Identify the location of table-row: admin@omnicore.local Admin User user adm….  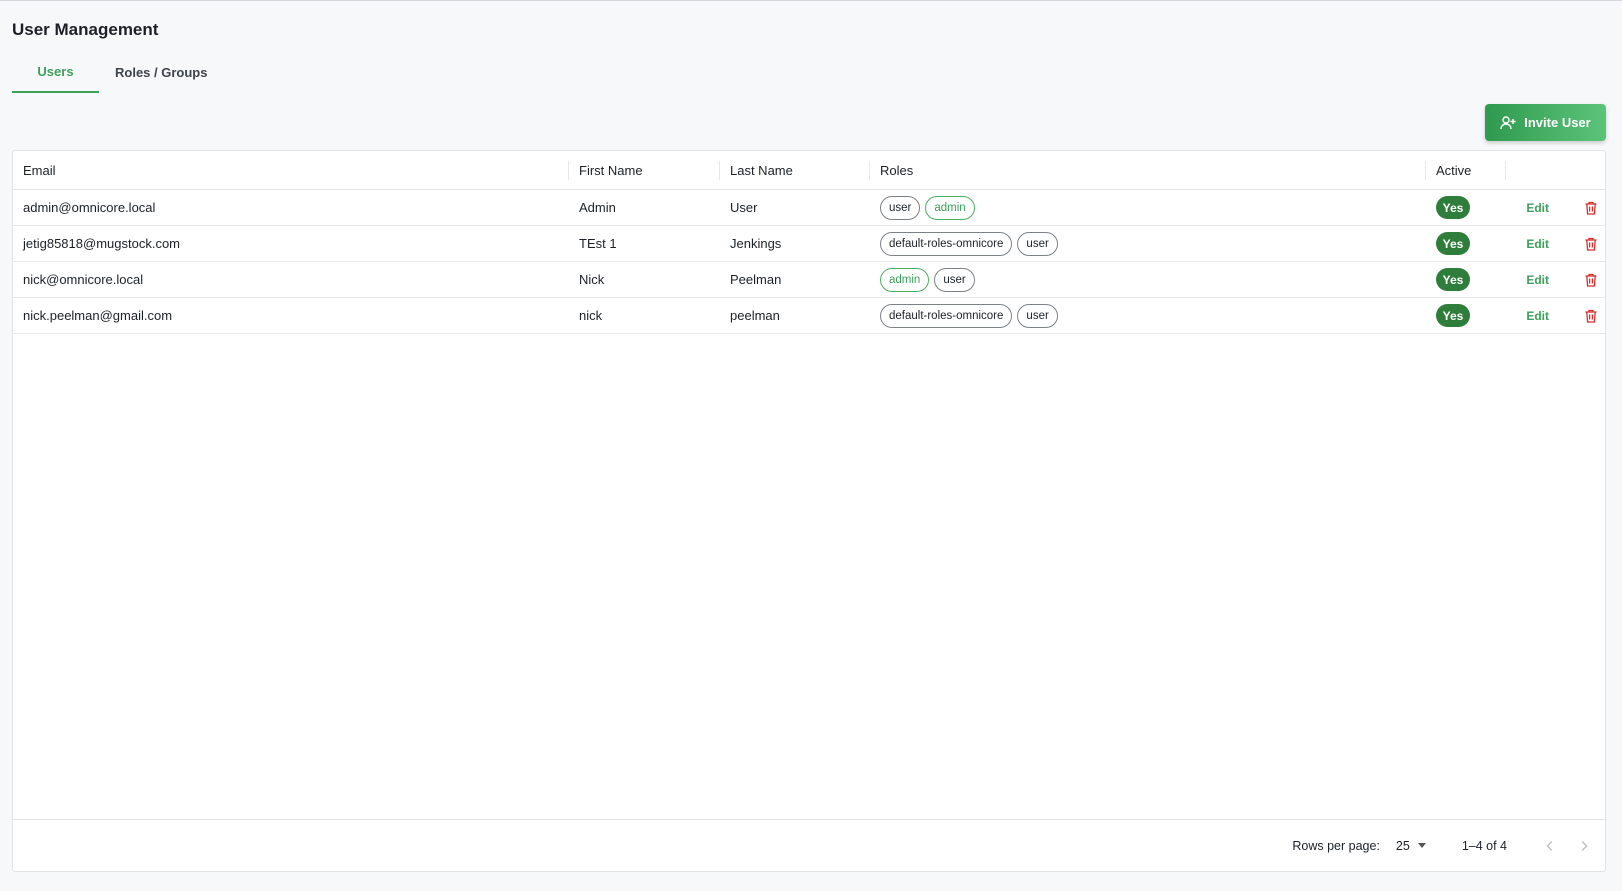
(809, 208).